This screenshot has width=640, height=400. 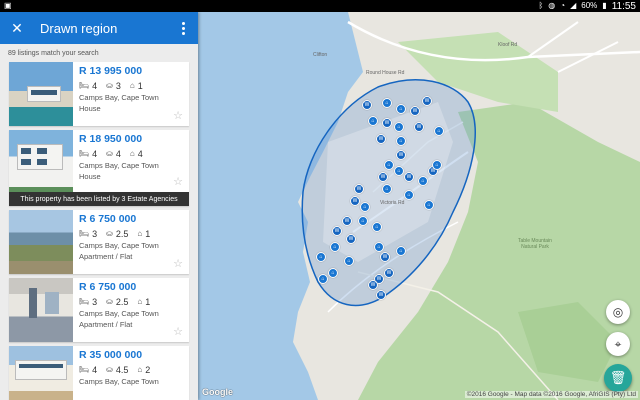 I want to click on google-logo: Google, so click(x=217, y=392).